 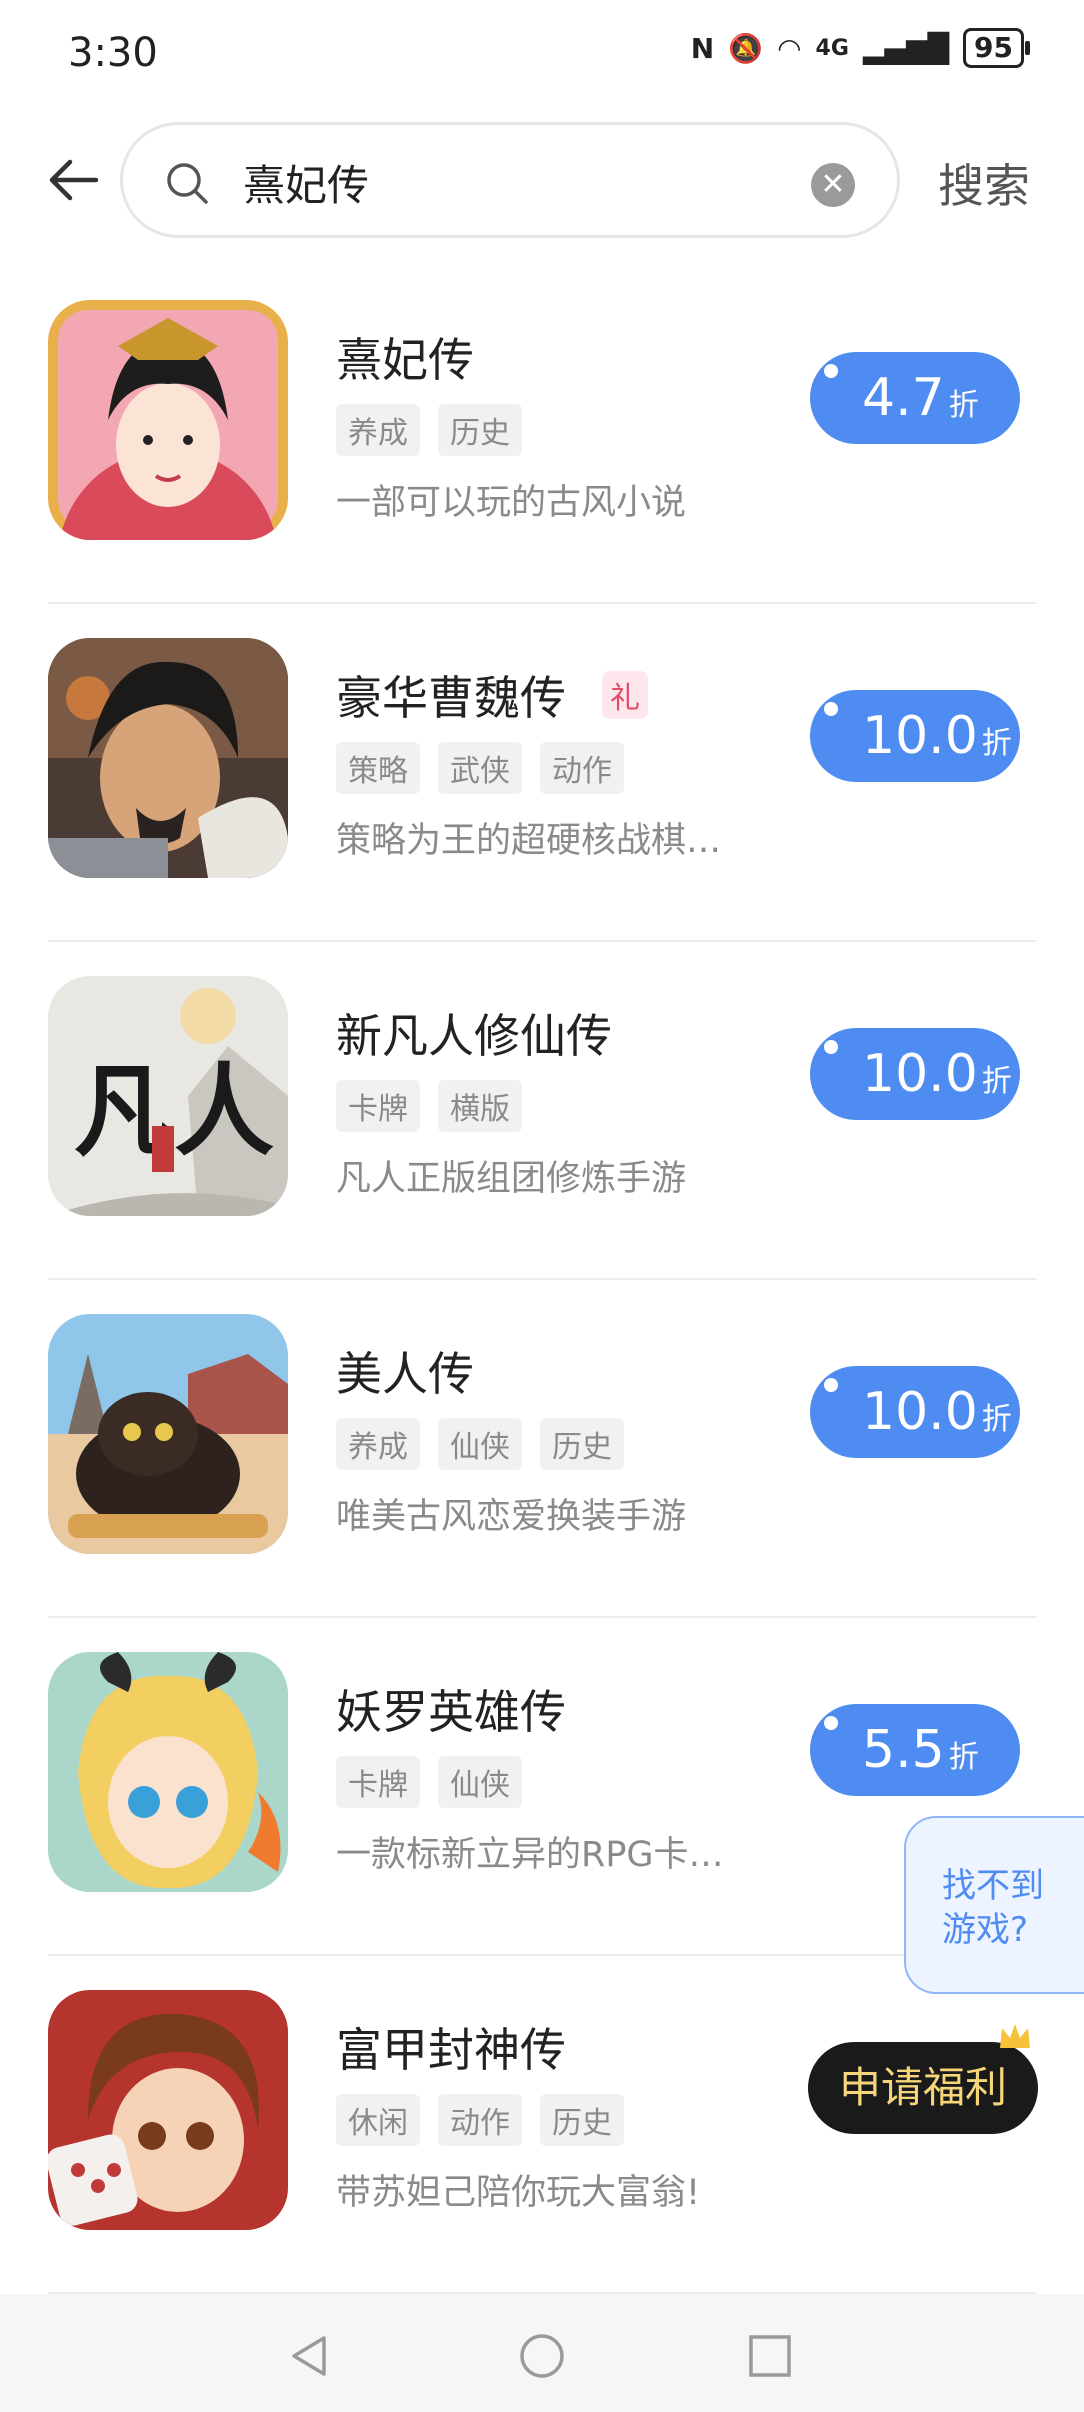 What do you see at coordinates (770, 2356) in the screenshot?
I see `nav-recents-icon` at bounding box center [770, 2356].